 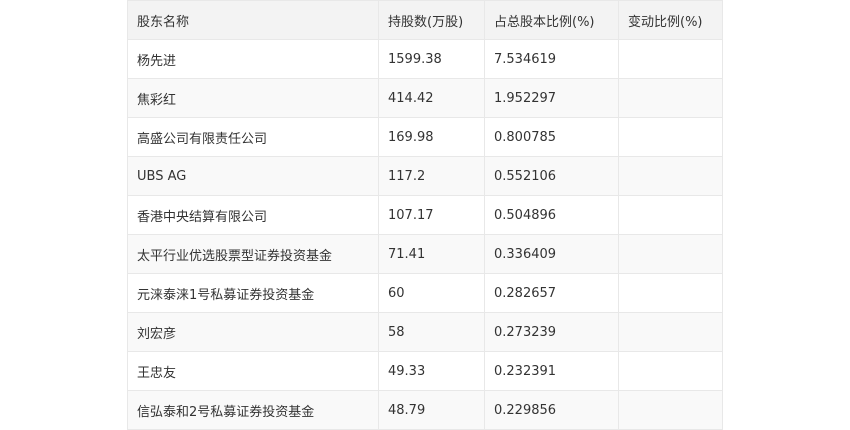 I want to click on cell-share-ratio: 1.952297, so click(x=551, y=98).